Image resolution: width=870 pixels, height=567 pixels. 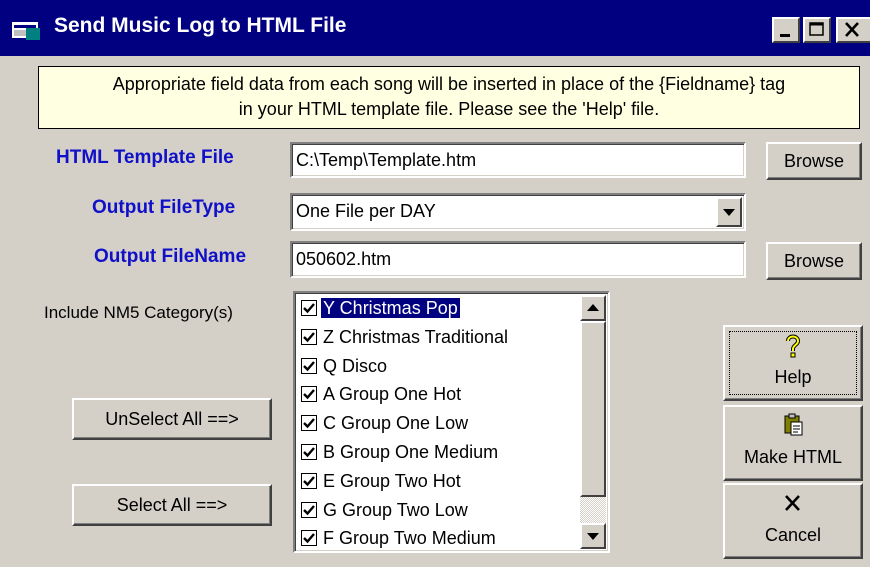 I want to click on list-item: Y Christmas Pop, so click(x=439, y=308).